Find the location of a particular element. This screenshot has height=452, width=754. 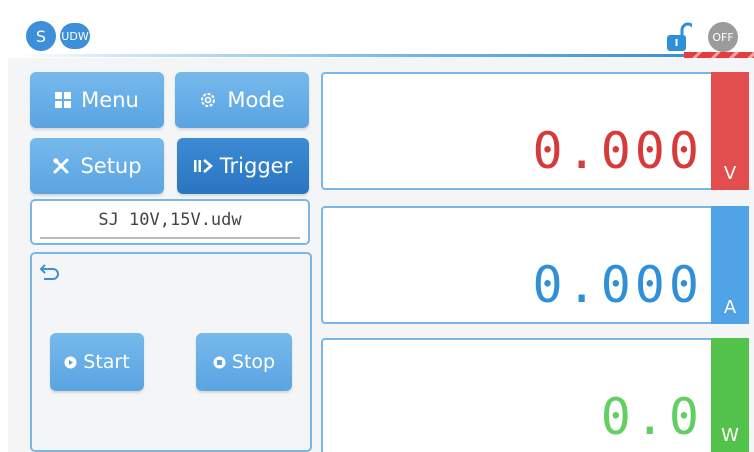

status-divider-alert is located at coordinates (719, 55).